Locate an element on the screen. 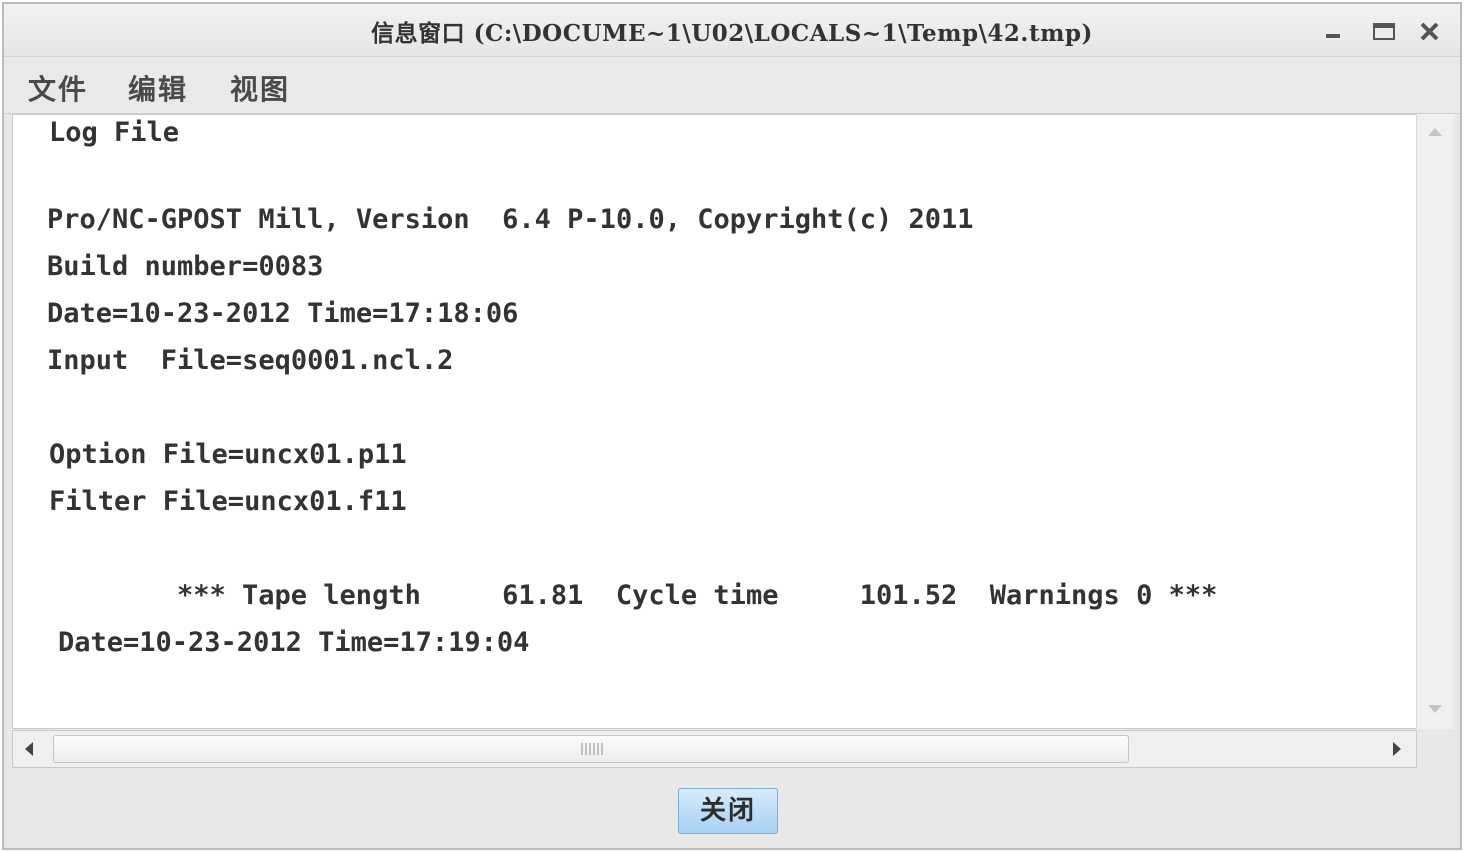  maximize-button is located at coordinates (1384, 32).